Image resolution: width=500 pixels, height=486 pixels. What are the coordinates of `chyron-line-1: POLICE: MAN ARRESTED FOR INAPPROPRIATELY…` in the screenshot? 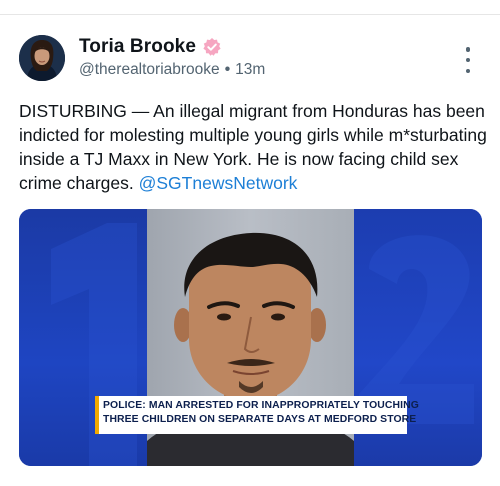 It's located at (261, 405).